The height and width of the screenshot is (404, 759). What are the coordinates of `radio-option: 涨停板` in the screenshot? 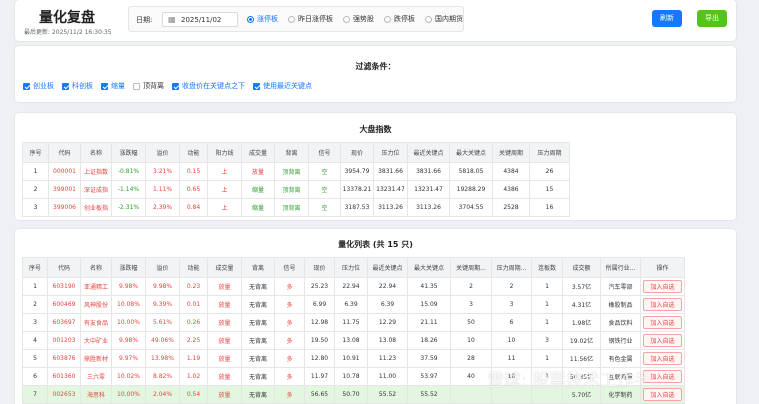 It's located at (262, 19).